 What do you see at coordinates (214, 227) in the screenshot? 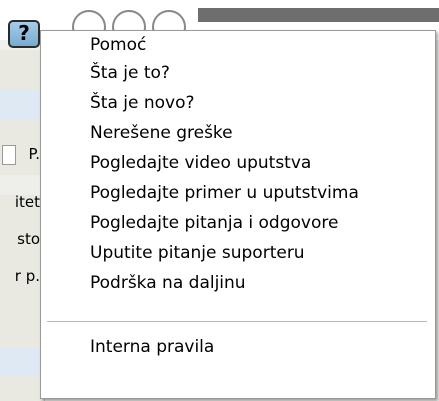
I see `menu-item-questions-answers: Pogledajte pitanja i odgovore` at bounding box center [214, 227].